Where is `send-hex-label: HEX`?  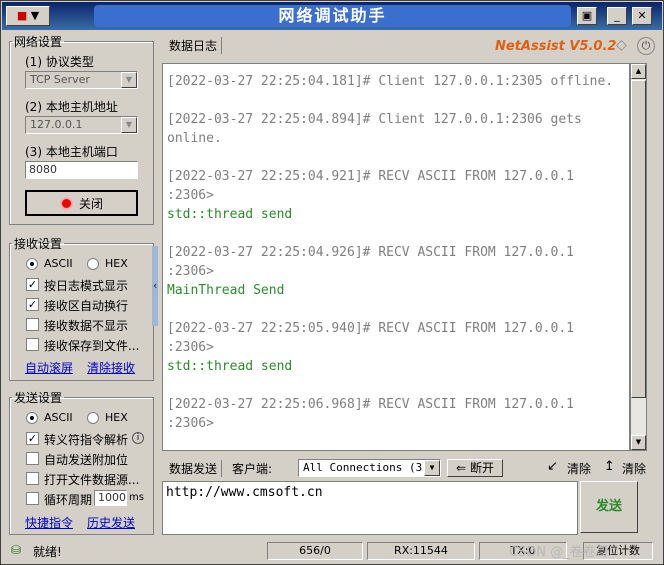
send-hex-label: HEX is located at coordinates (116, 417).